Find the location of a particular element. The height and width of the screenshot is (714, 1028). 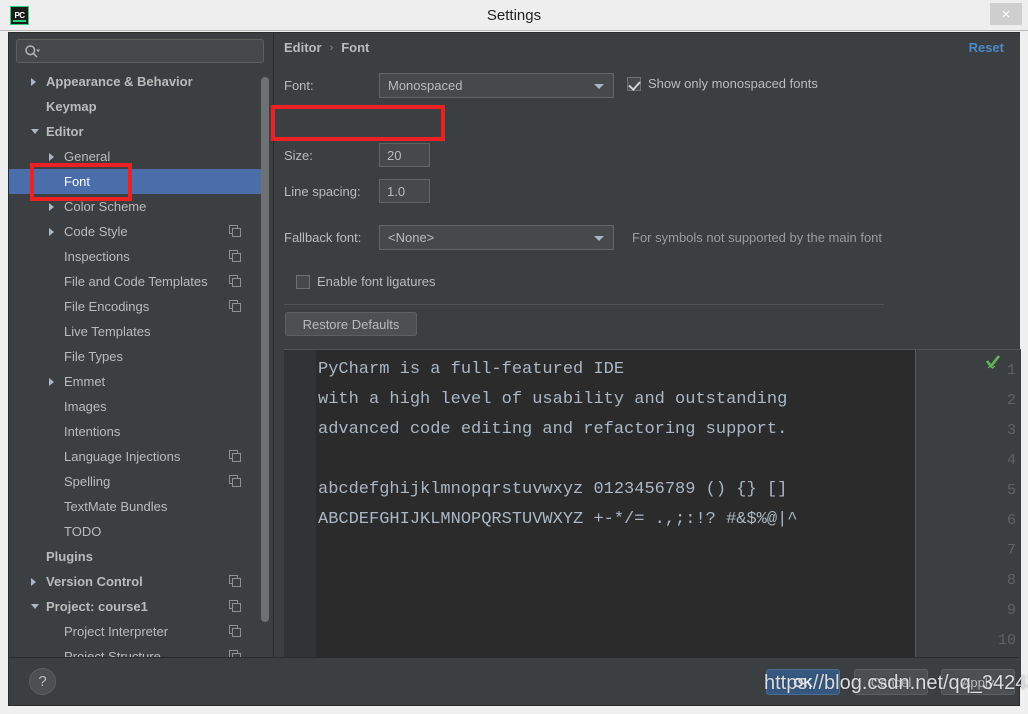

size-row: Size: 20 is located at coordinates (357, 155).